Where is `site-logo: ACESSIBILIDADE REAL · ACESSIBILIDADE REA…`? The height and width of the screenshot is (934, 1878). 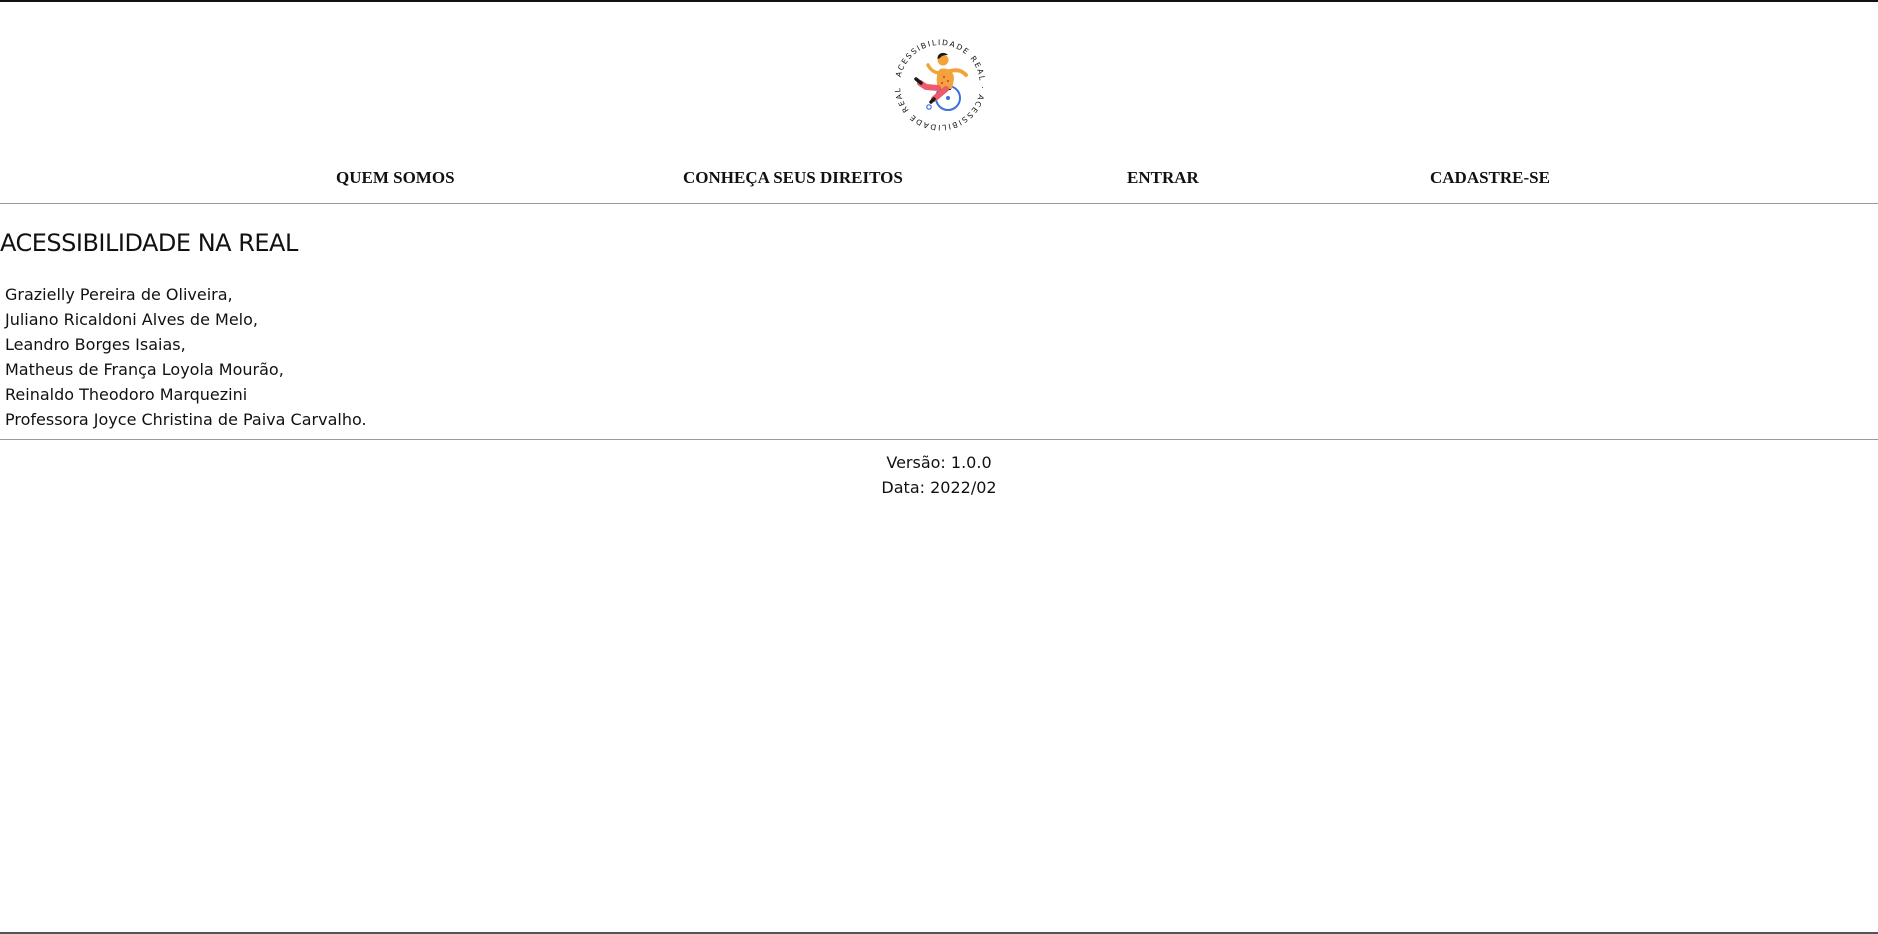 site-logo: ACESSIBILIDADE REAL · ACESSIBILIDADE REA… is located at coordinates (940, 85).